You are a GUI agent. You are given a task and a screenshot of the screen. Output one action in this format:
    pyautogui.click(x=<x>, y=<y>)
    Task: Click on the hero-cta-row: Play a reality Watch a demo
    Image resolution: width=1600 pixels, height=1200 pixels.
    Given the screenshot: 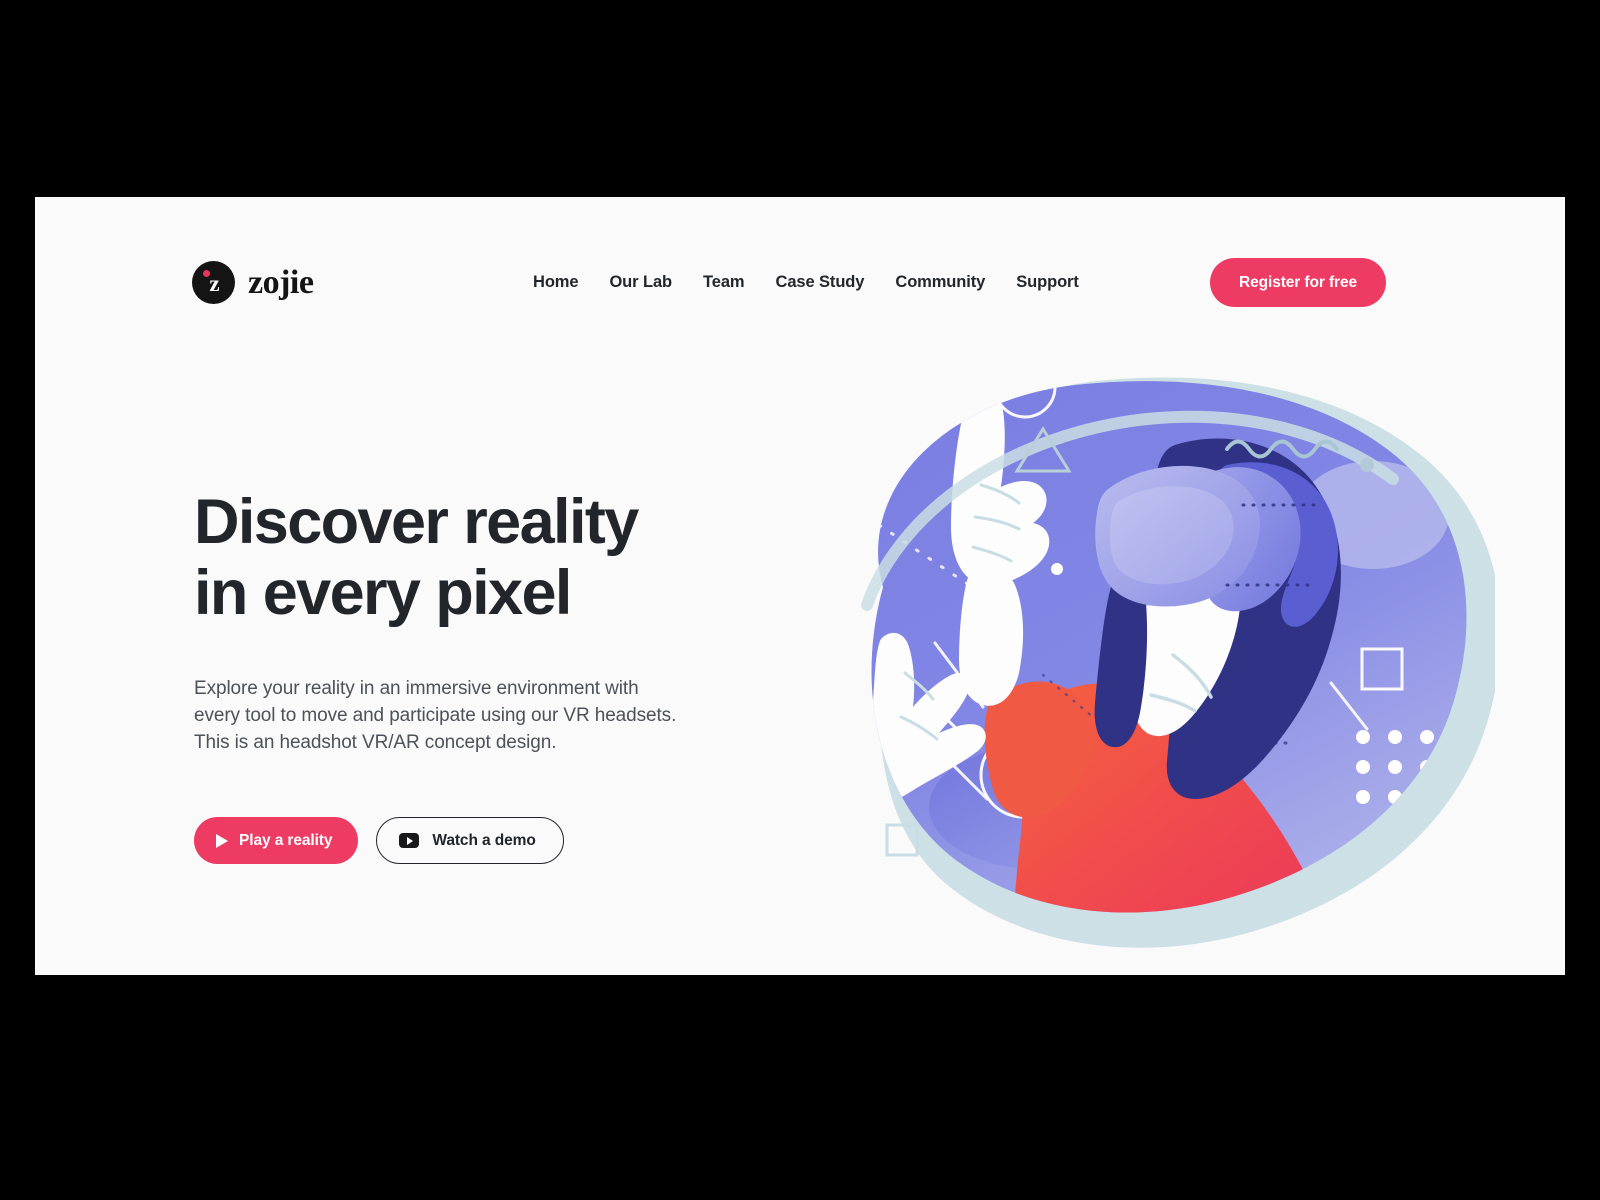 What is the action you would take?
    pyautogui.click(x=379, y=840)
    